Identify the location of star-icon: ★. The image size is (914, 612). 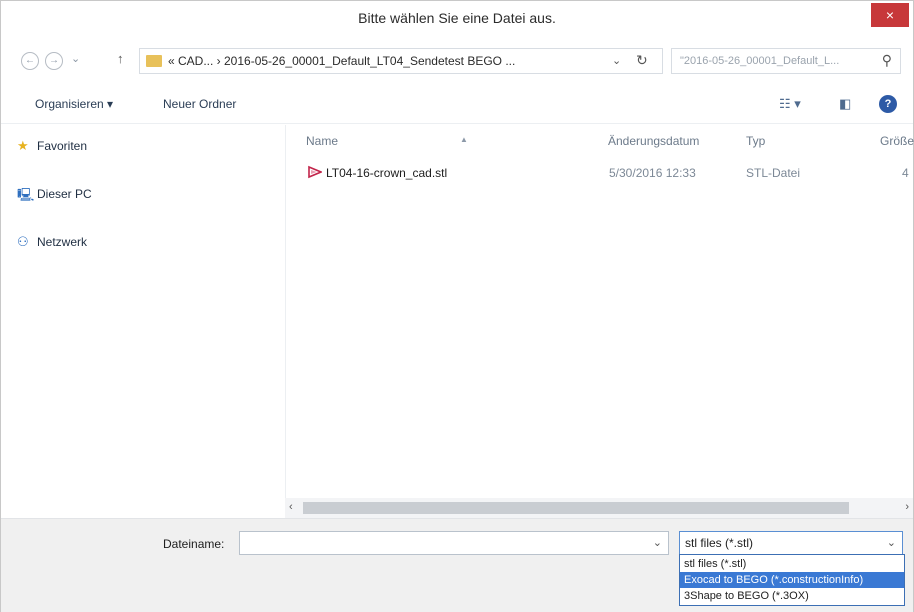
(23, 145).